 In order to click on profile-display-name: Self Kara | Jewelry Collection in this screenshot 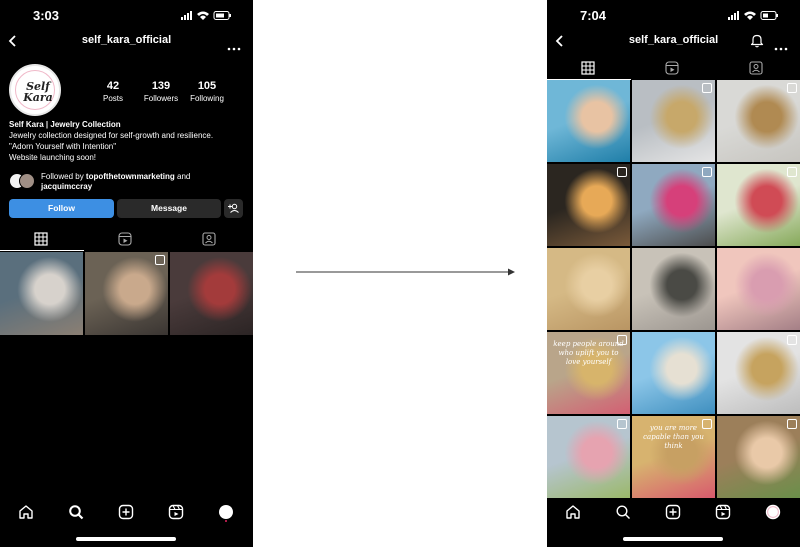, I will do `click(65, 124)`.